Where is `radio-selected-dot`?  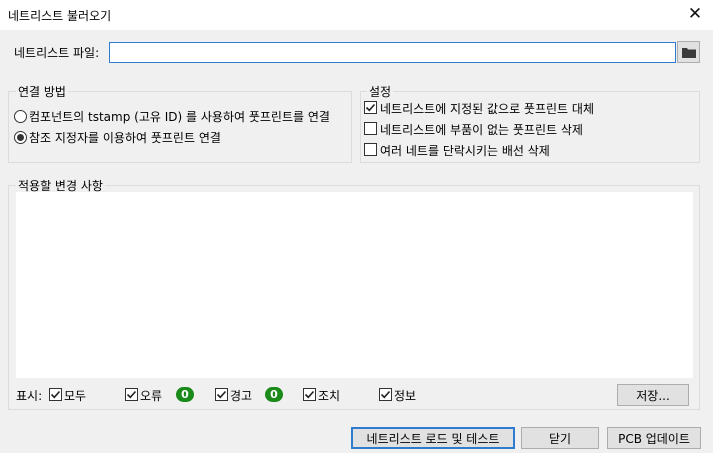 radio-selected-dot is located at coordinates (20, 137).